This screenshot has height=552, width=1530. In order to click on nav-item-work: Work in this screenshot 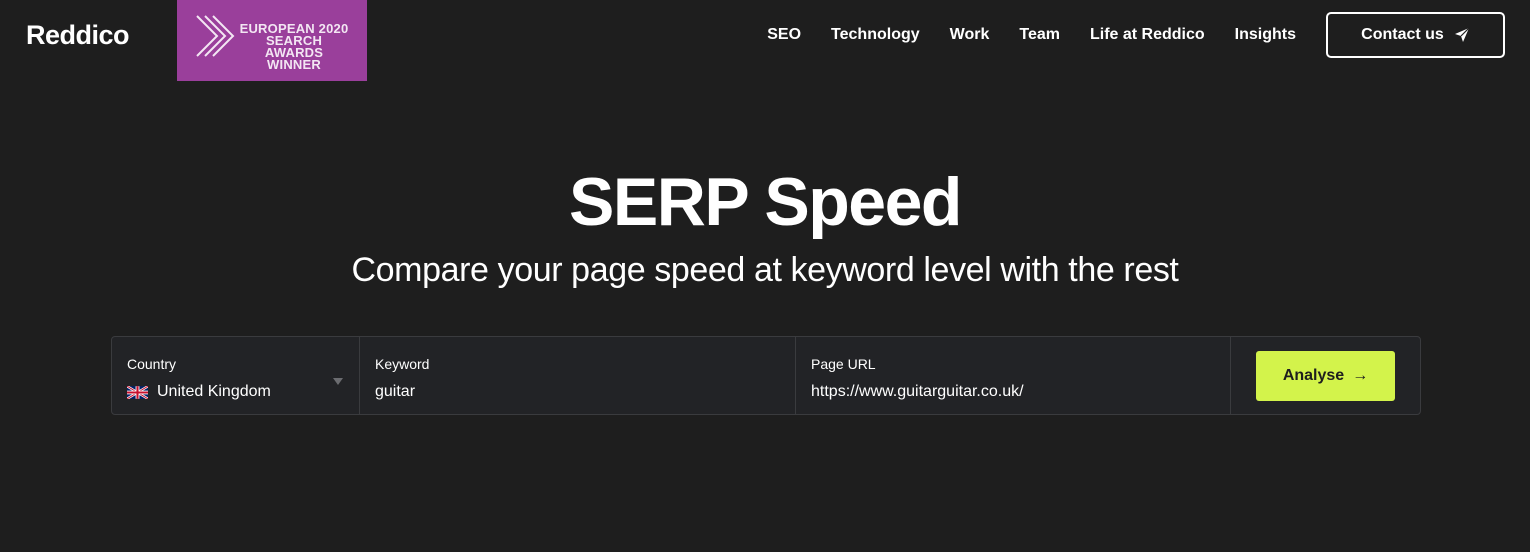, I will do `click(970, 35)`.